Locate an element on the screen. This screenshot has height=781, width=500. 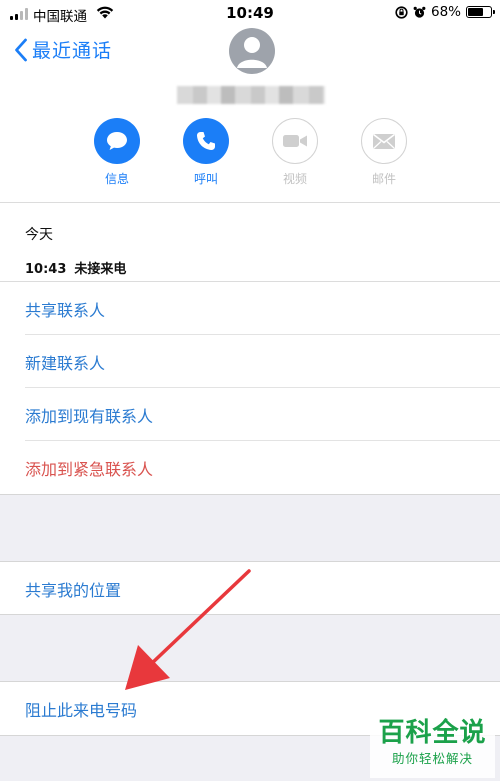
call-entry: 10:43 未接来电 is located at coordinates (75, 267).